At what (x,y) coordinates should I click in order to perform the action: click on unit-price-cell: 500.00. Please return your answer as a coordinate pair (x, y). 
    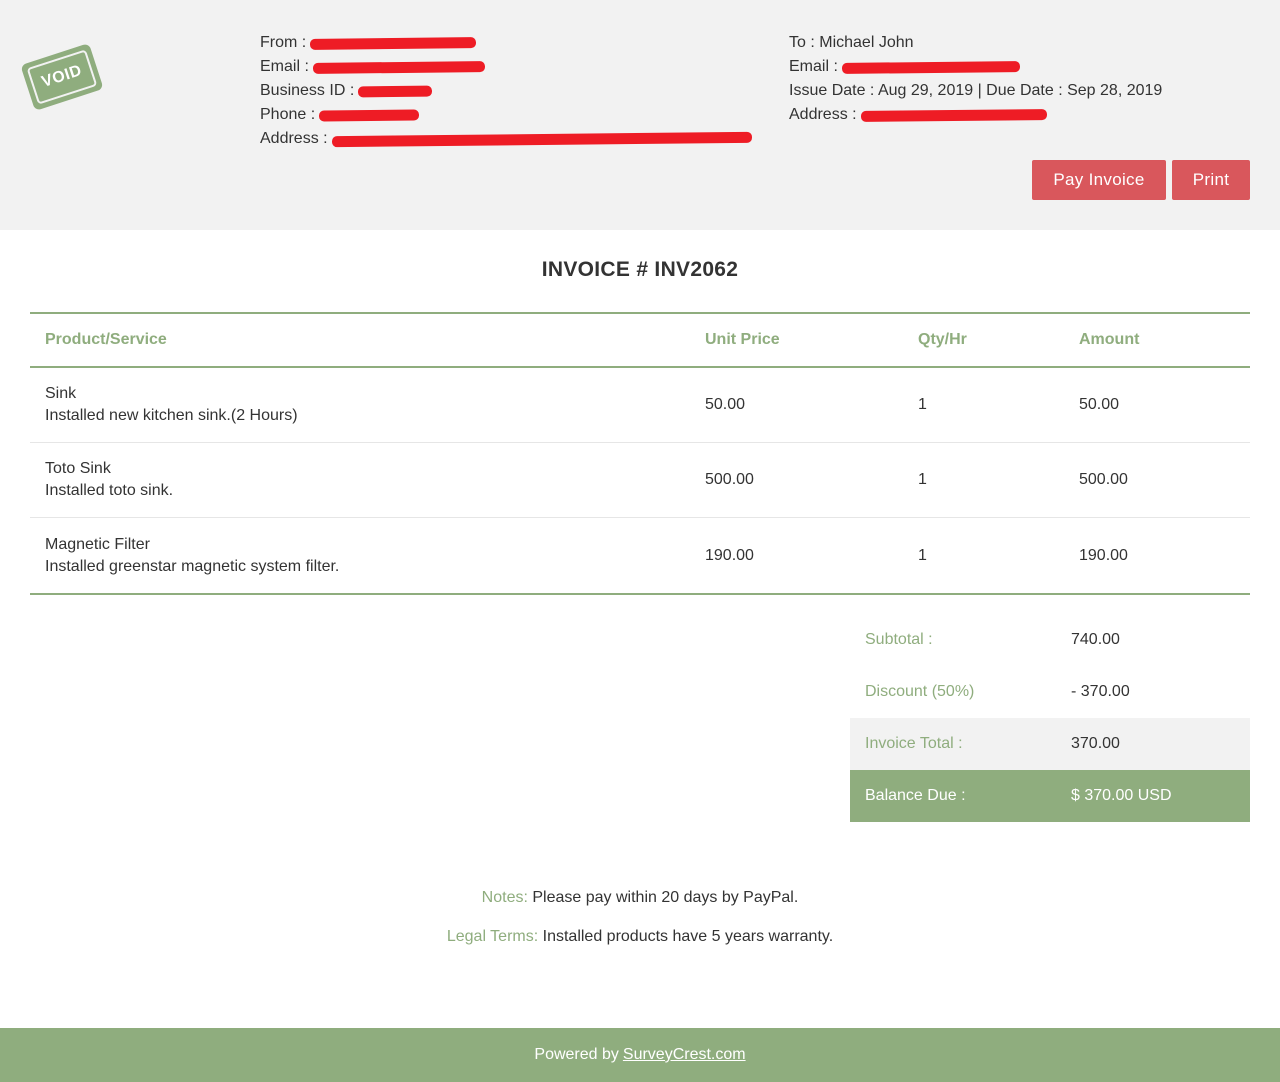
    Looking at the image, I should click on (729, 479).